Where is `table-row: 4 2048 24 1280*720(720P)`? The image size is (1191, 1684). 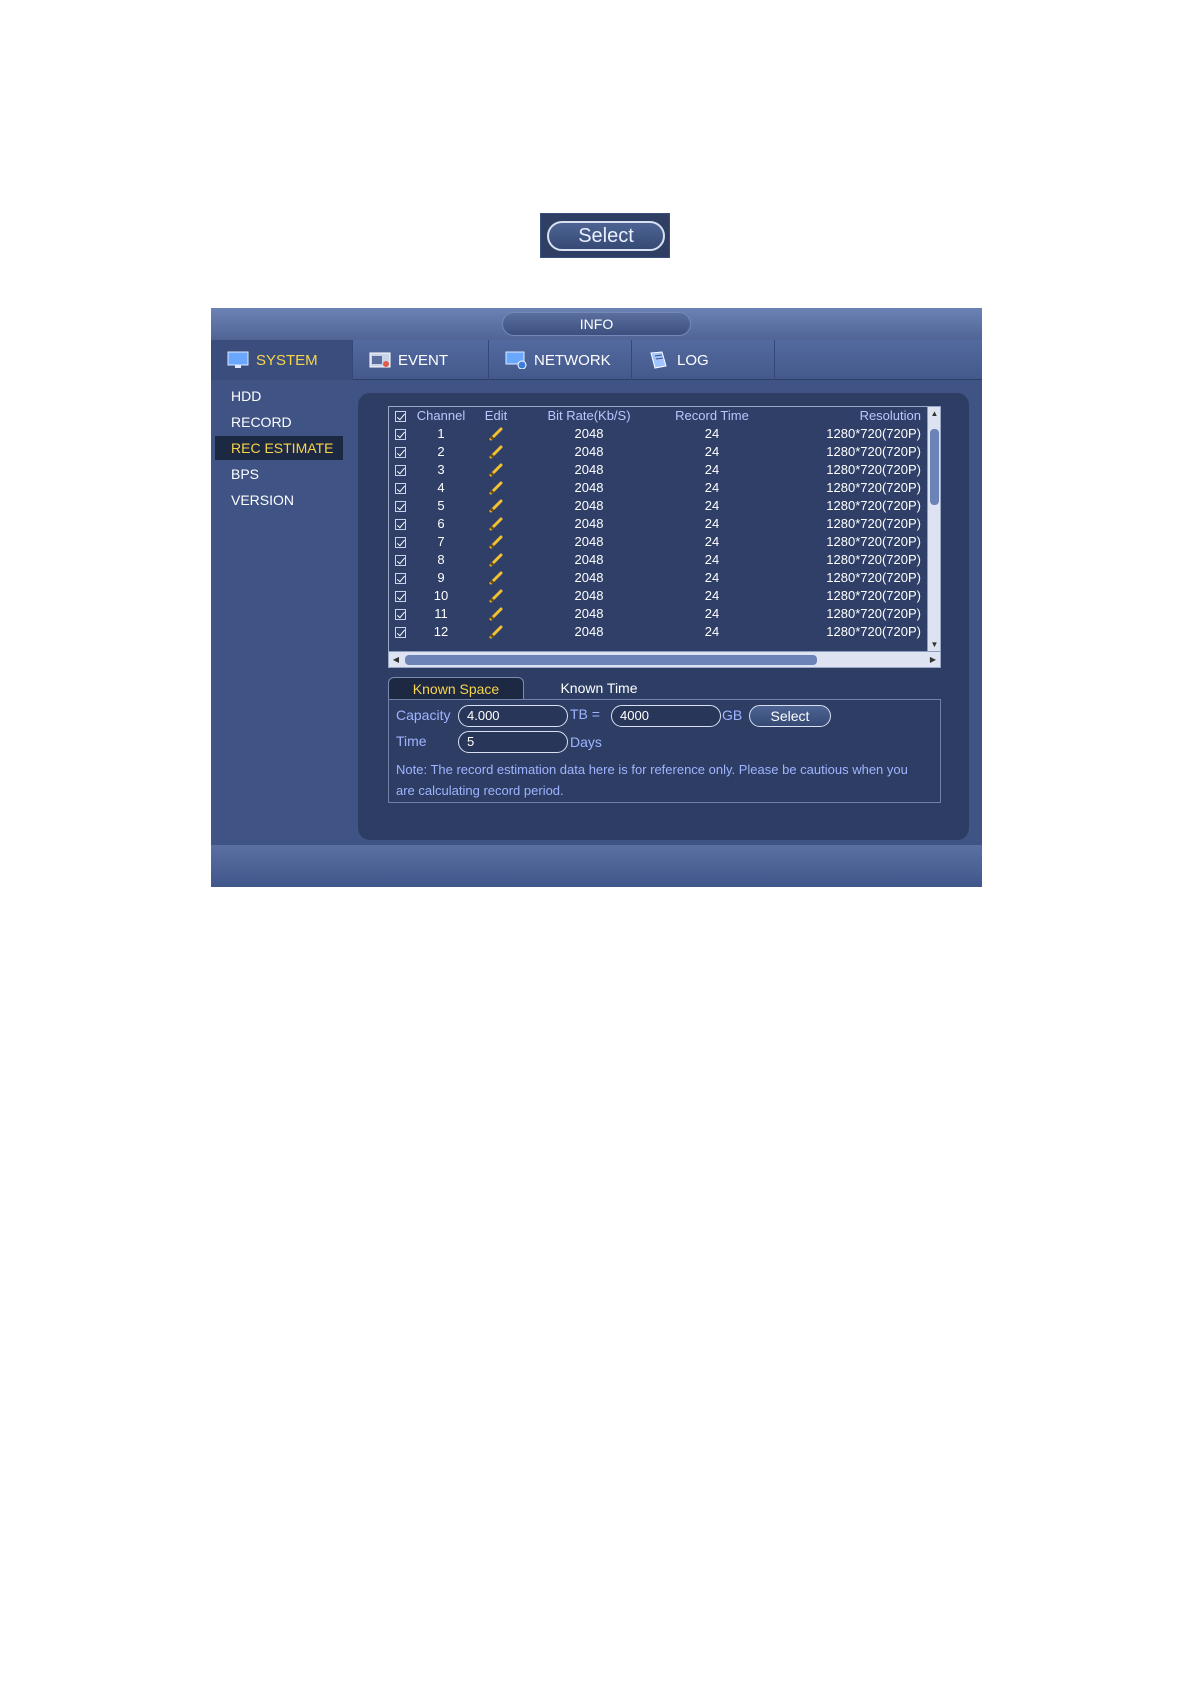 table-row: 4 2048 24 1280*720(720P) is located at coordinates (658, 488).